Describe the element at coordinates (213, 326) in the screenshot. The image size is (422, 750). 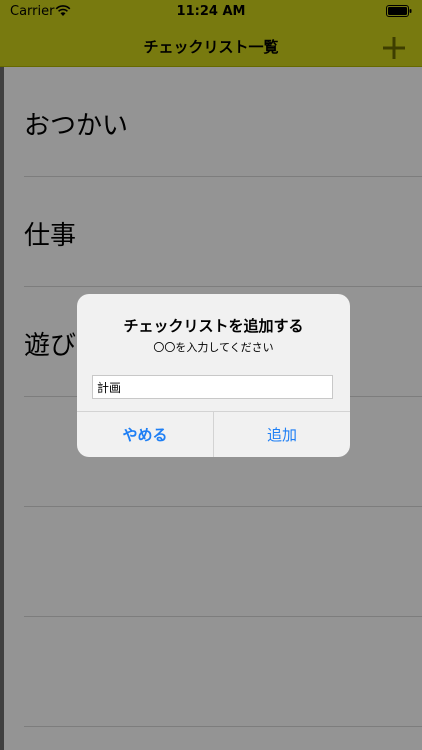
I see `dialog-title: チェックリストを追加する` at that location.